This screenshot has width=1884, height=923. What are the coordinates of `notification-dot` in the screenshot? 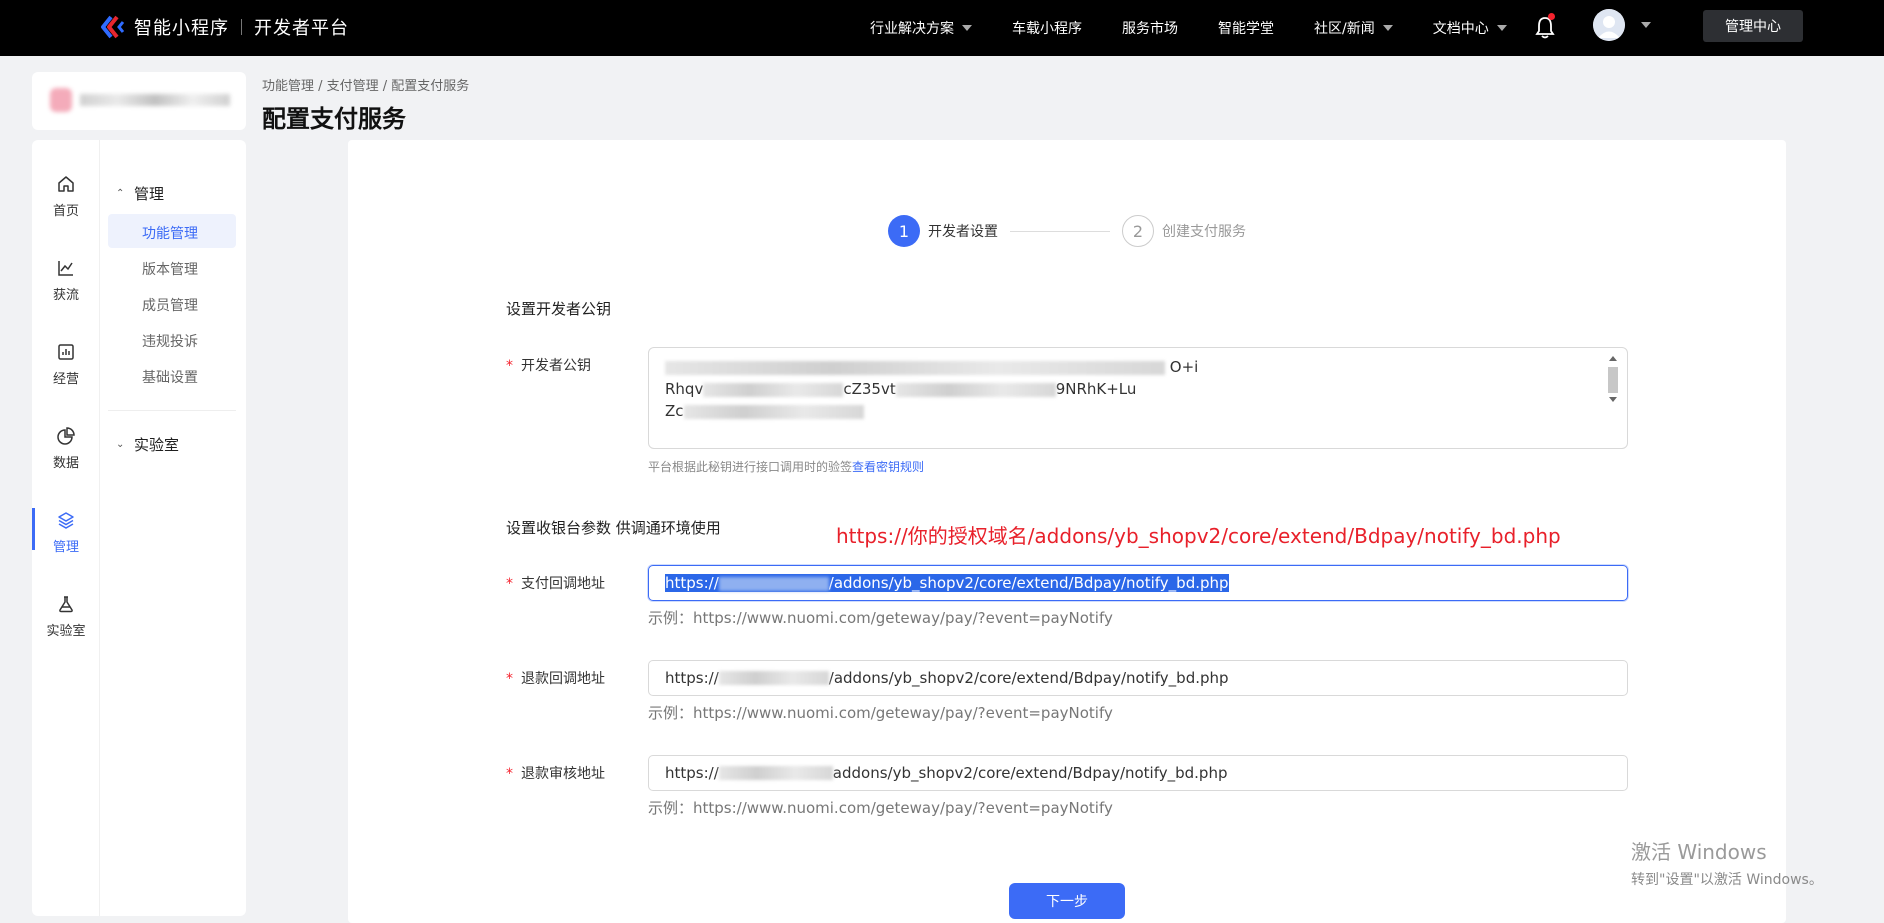 It's located at (1551, 16).